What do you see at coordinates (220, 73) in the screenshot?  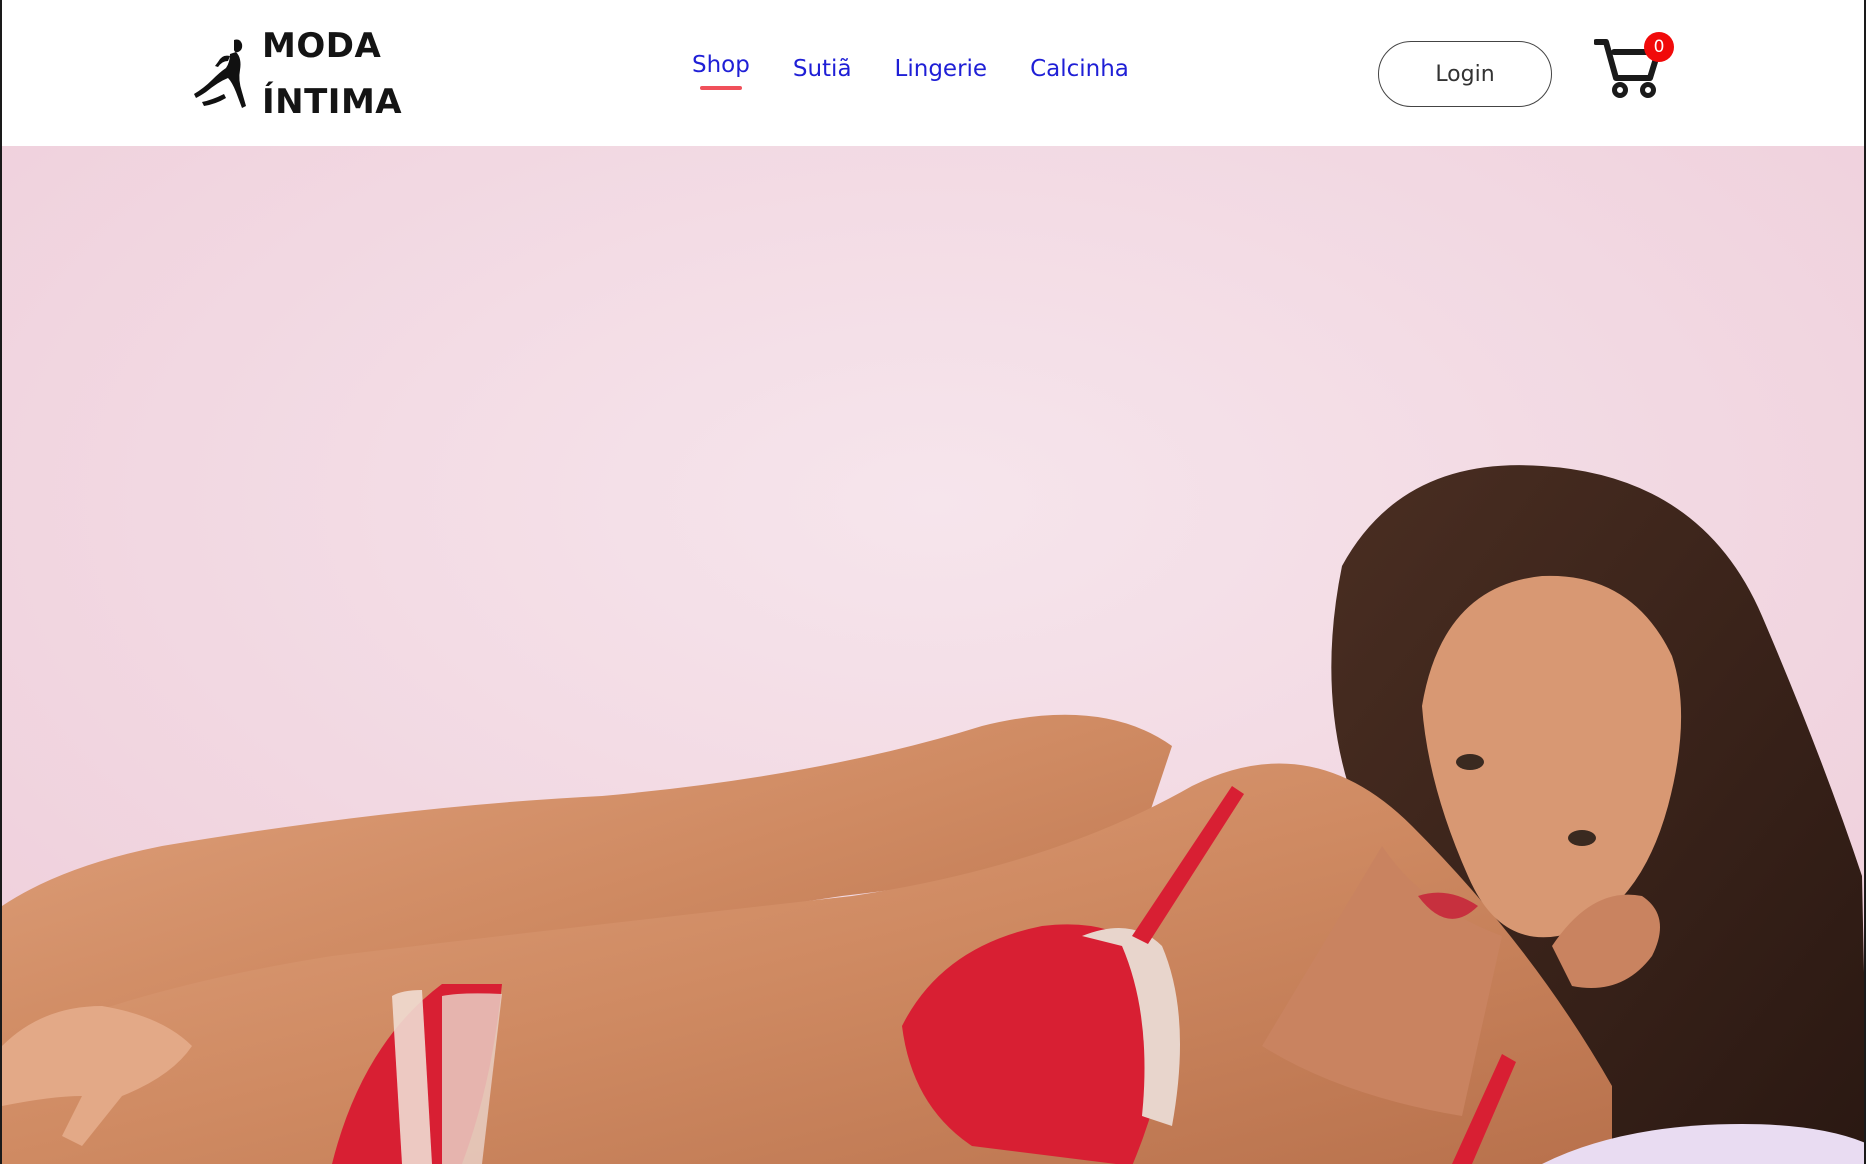 I see `woman-silhouette-icon` at bounding box center [220, 73].